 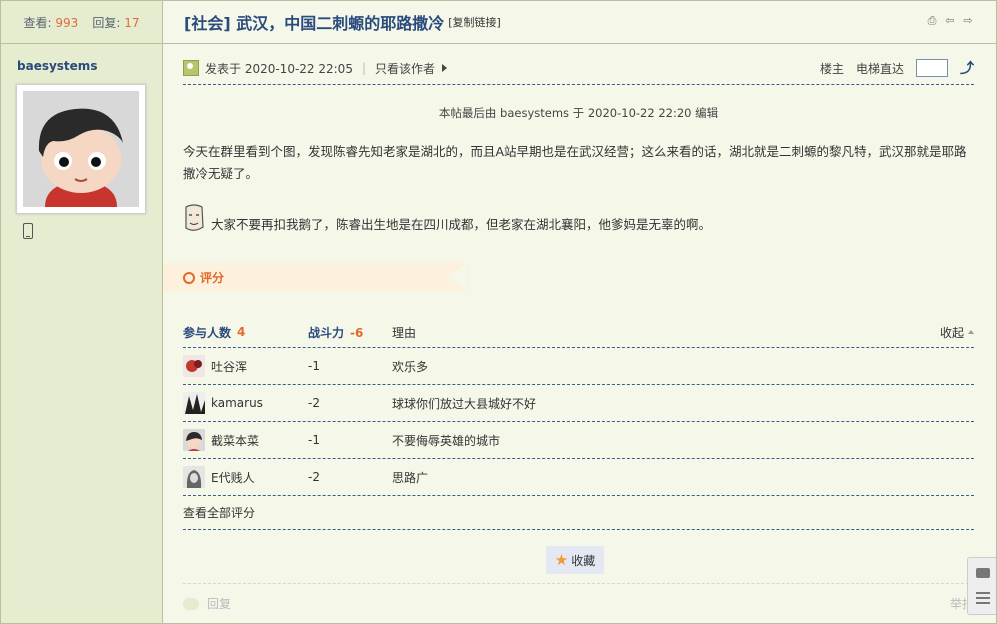 What do you see at coordinates (457, 277) in the screenshot?
I see `rating-bar-notch` at bounding box center [457, 277].